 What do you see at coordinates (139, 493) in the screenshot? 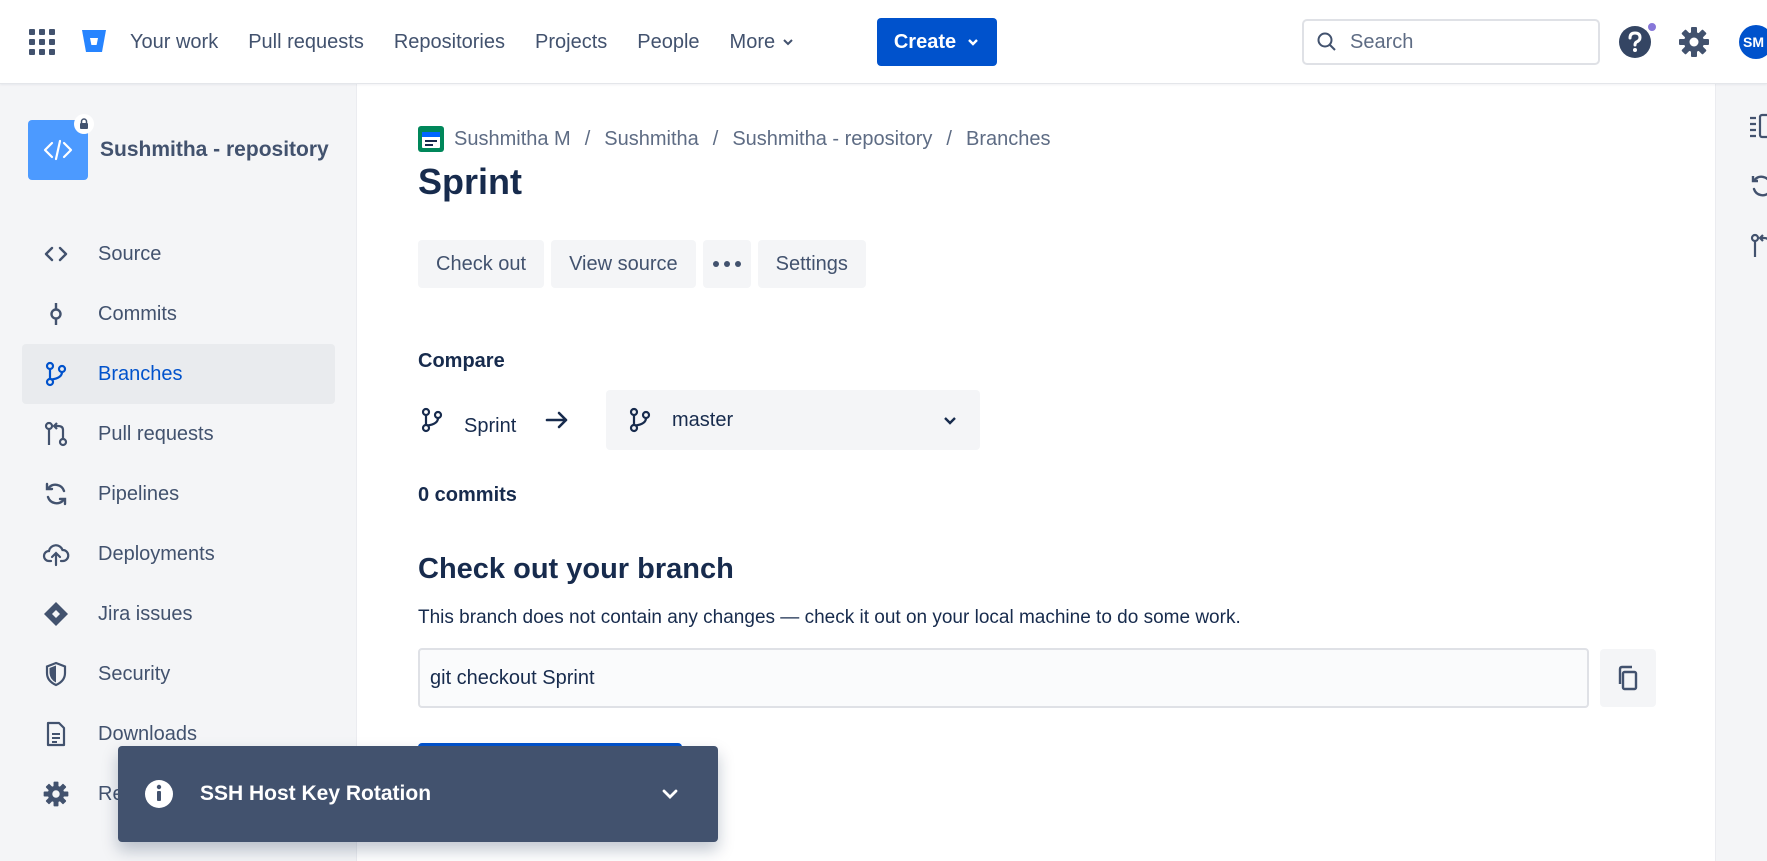
I see `sidebar-item-label: Pipelines` at bounding box center [139, 493].